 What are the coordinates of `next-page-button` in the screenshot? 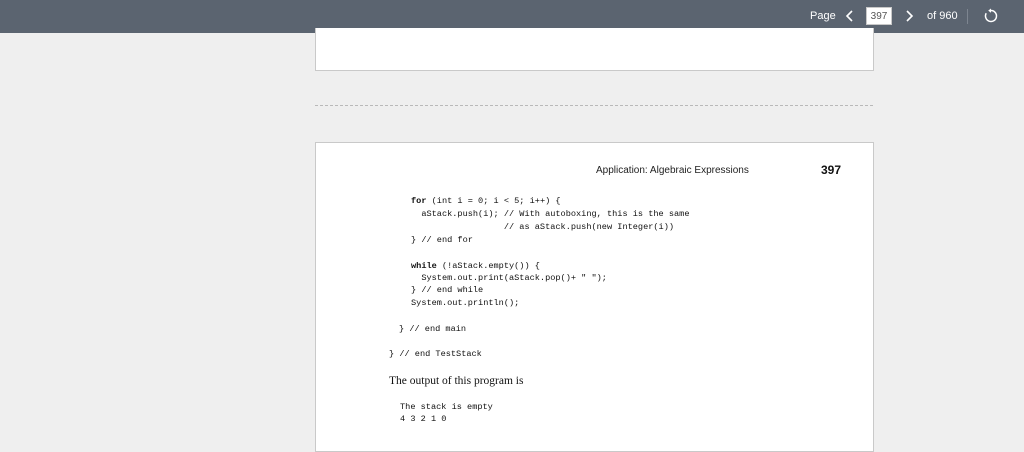 It's located at (909, 16).